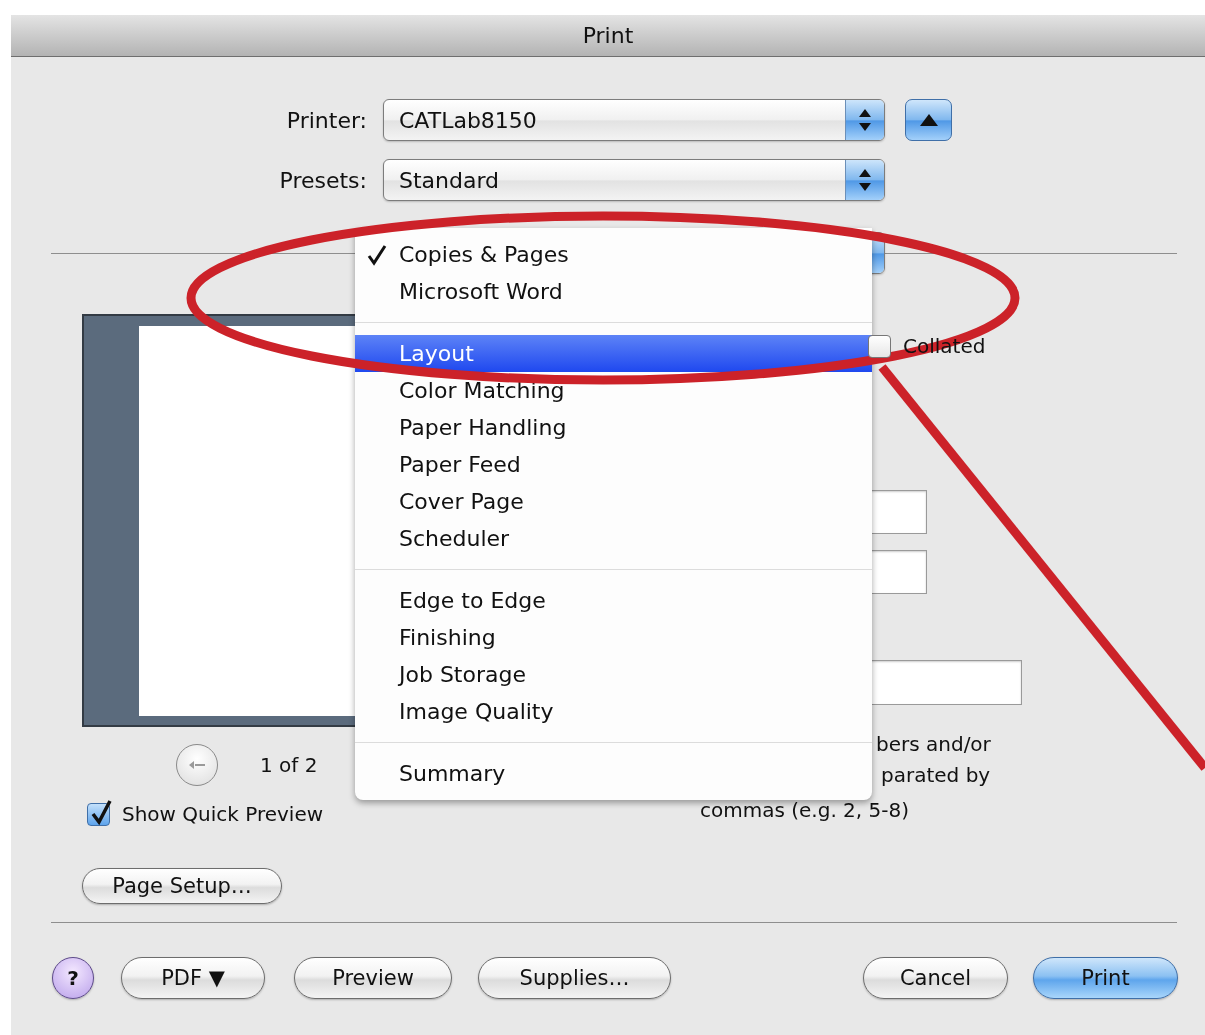 This screenshot has height=1035, width=1205. I want to click on menu-item: Microsoft Word, so click(613, 291).